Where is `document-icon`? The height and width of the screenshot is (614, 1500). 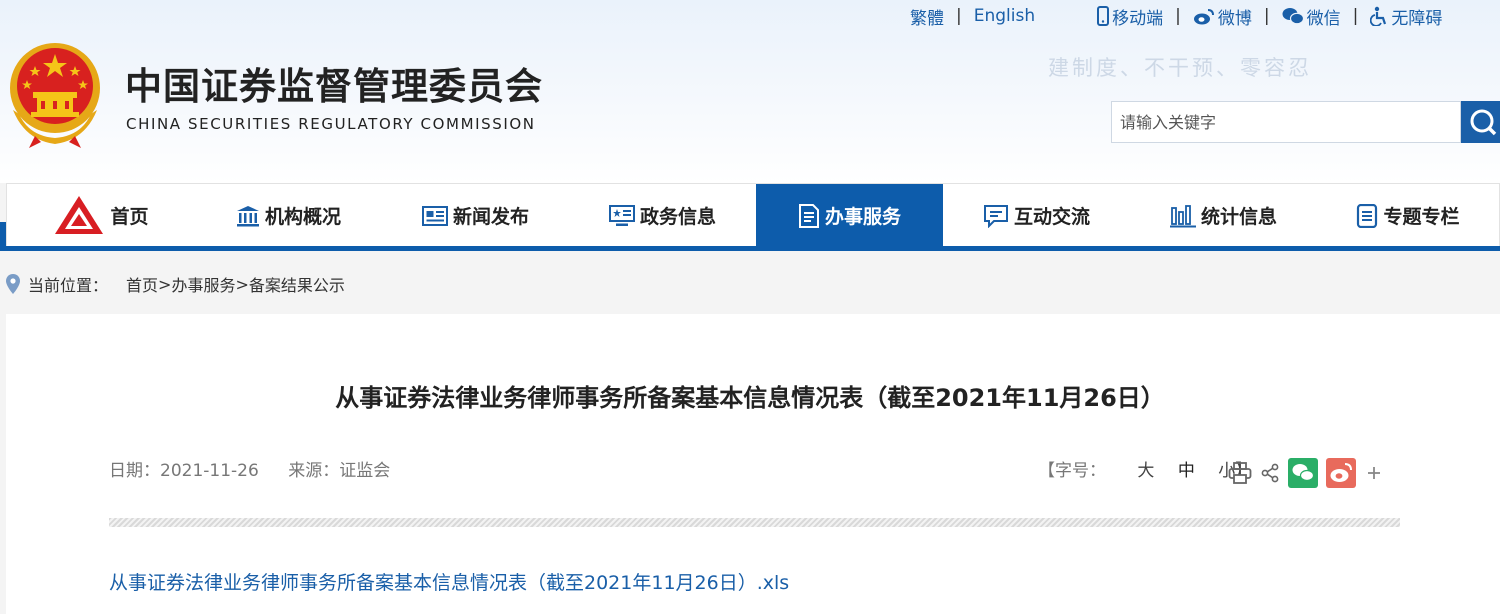
document-icon is located at coordinates (808, 215).